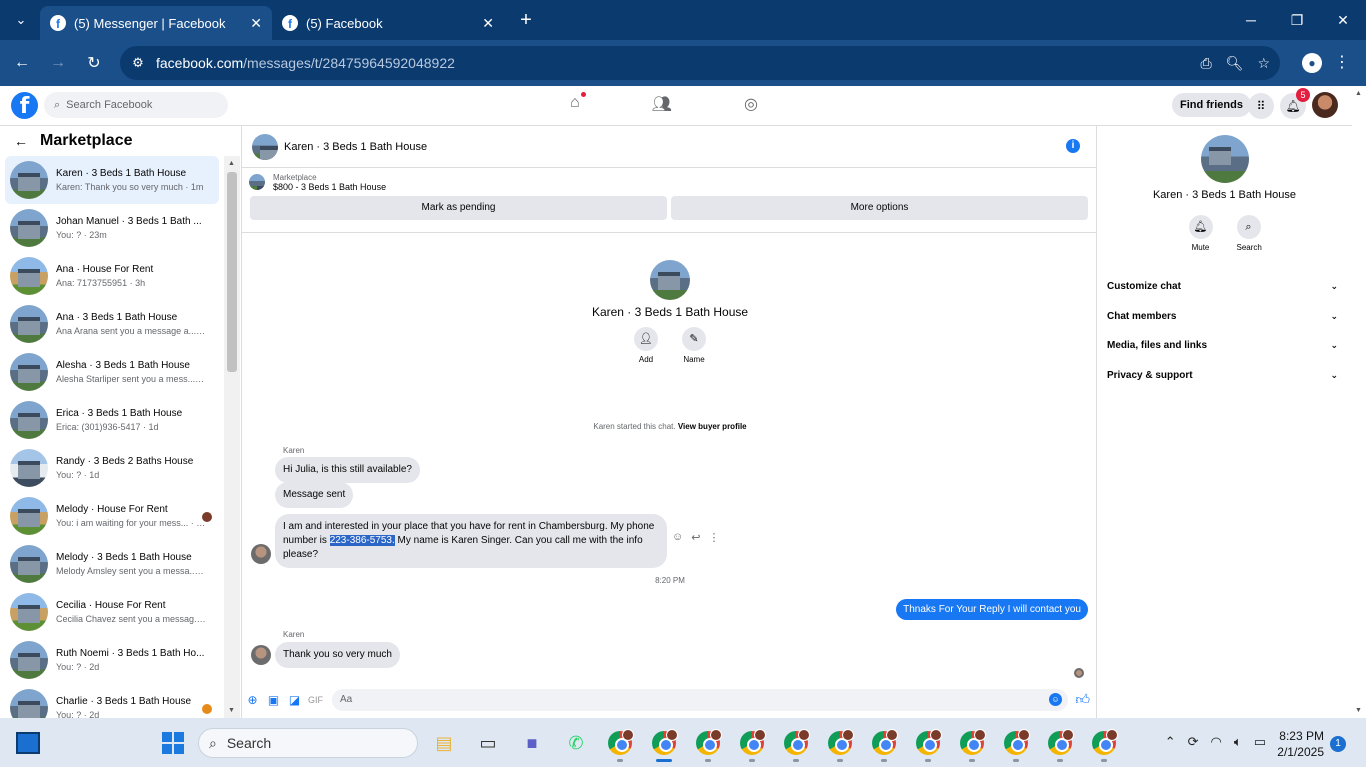 The image size is (1366, 767). I want to click on minimize-icon: ─, so click(1251, 20).